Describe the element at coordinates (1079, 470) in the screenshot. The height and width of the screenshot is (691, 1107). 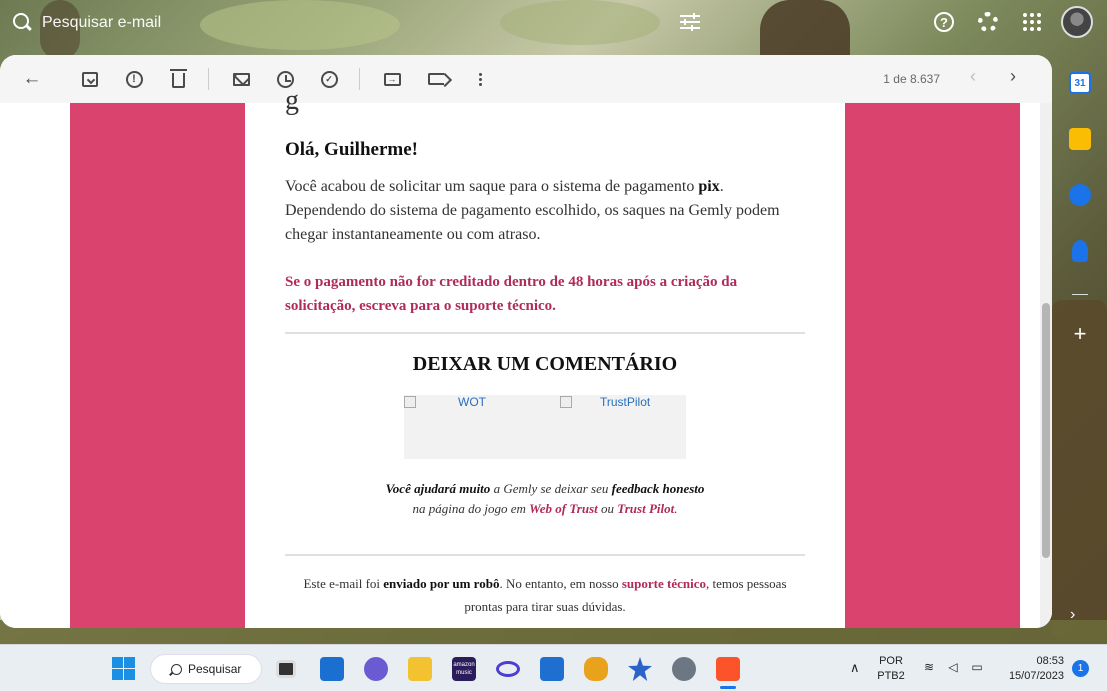
I see `background-foliage` at that location.